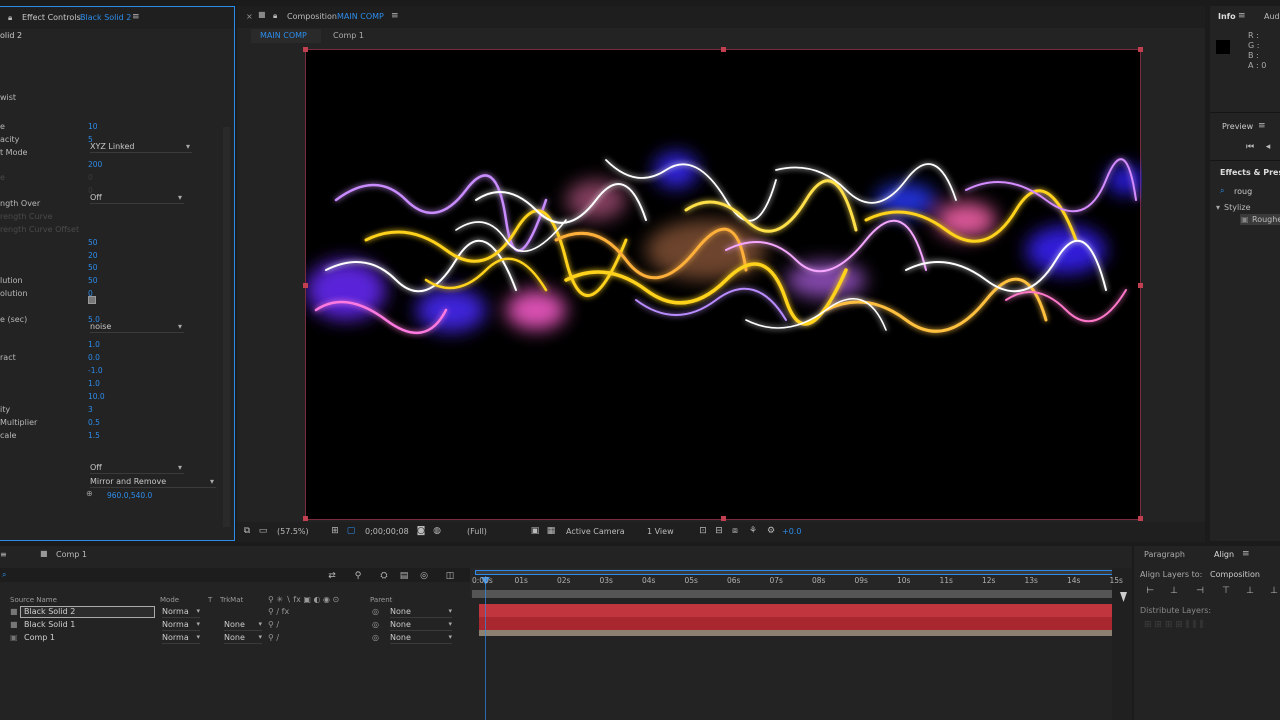 The image size is (1280, 720). I want to click on align-right-icon: ⊣, so click(1200, 591).